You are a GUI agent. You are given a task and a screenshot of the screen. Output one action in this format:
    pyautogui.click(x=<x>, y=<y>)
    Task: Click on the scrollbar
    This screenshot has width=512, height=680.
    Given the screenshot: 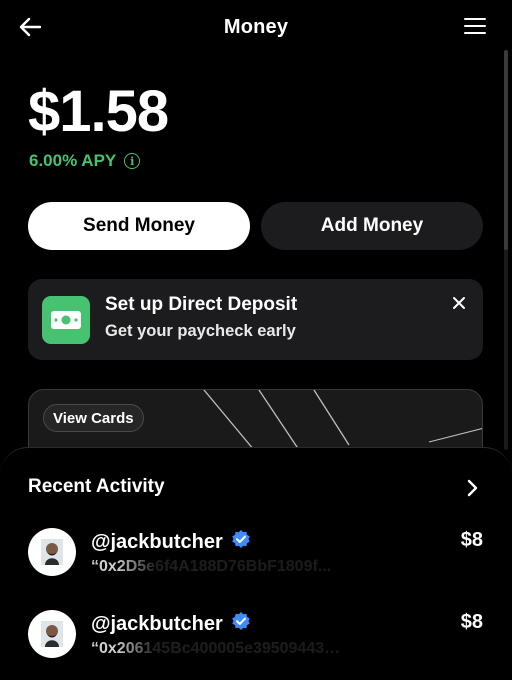 What is the action you would take?
    pyautogui.click(x=506, y=250)
    